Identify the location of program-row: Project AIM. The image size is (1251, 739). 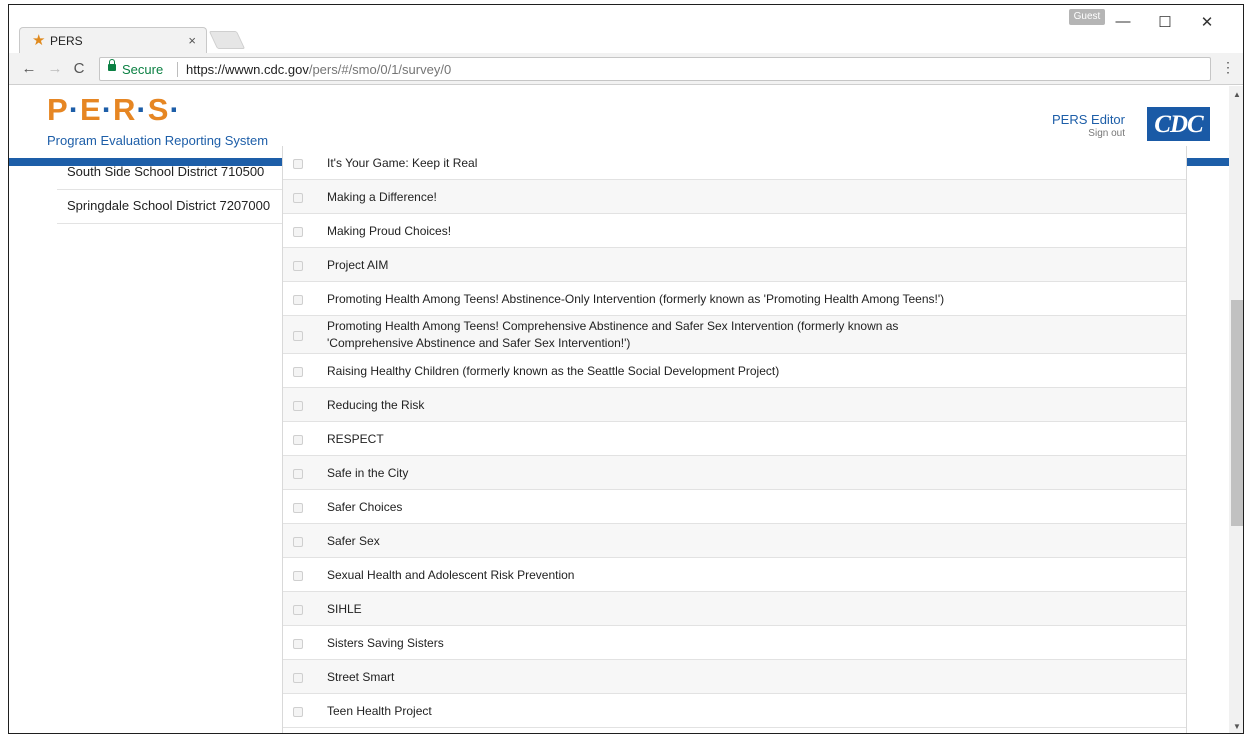
(734, 265).